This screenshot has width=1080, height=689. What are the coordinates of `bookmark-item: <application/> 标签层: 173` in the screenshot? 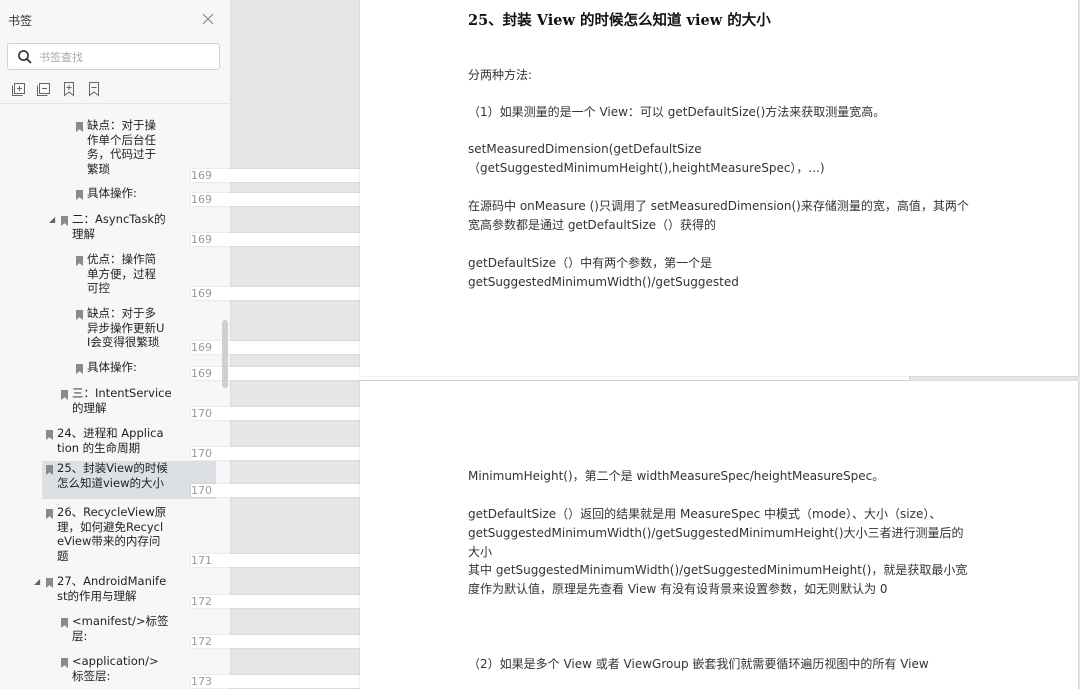 It's located at (454, 671).